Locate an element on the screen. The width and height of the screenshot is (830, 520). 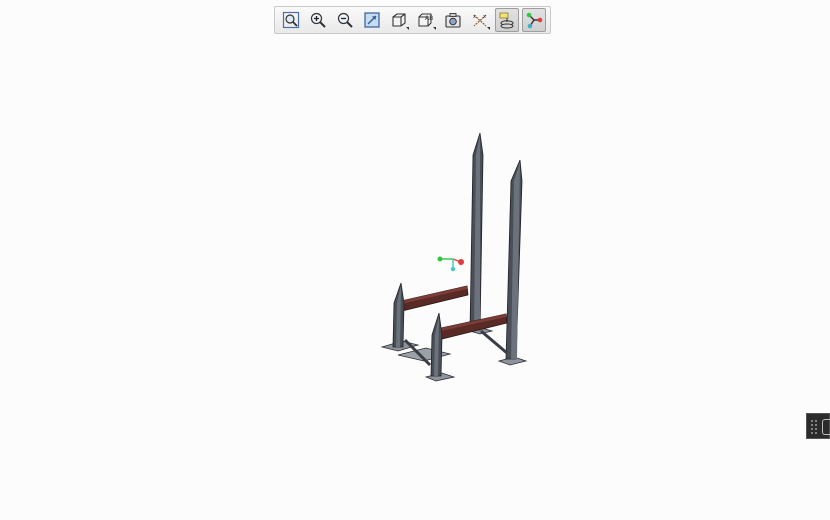
refit-window-button is located at coordinates (372, 20).